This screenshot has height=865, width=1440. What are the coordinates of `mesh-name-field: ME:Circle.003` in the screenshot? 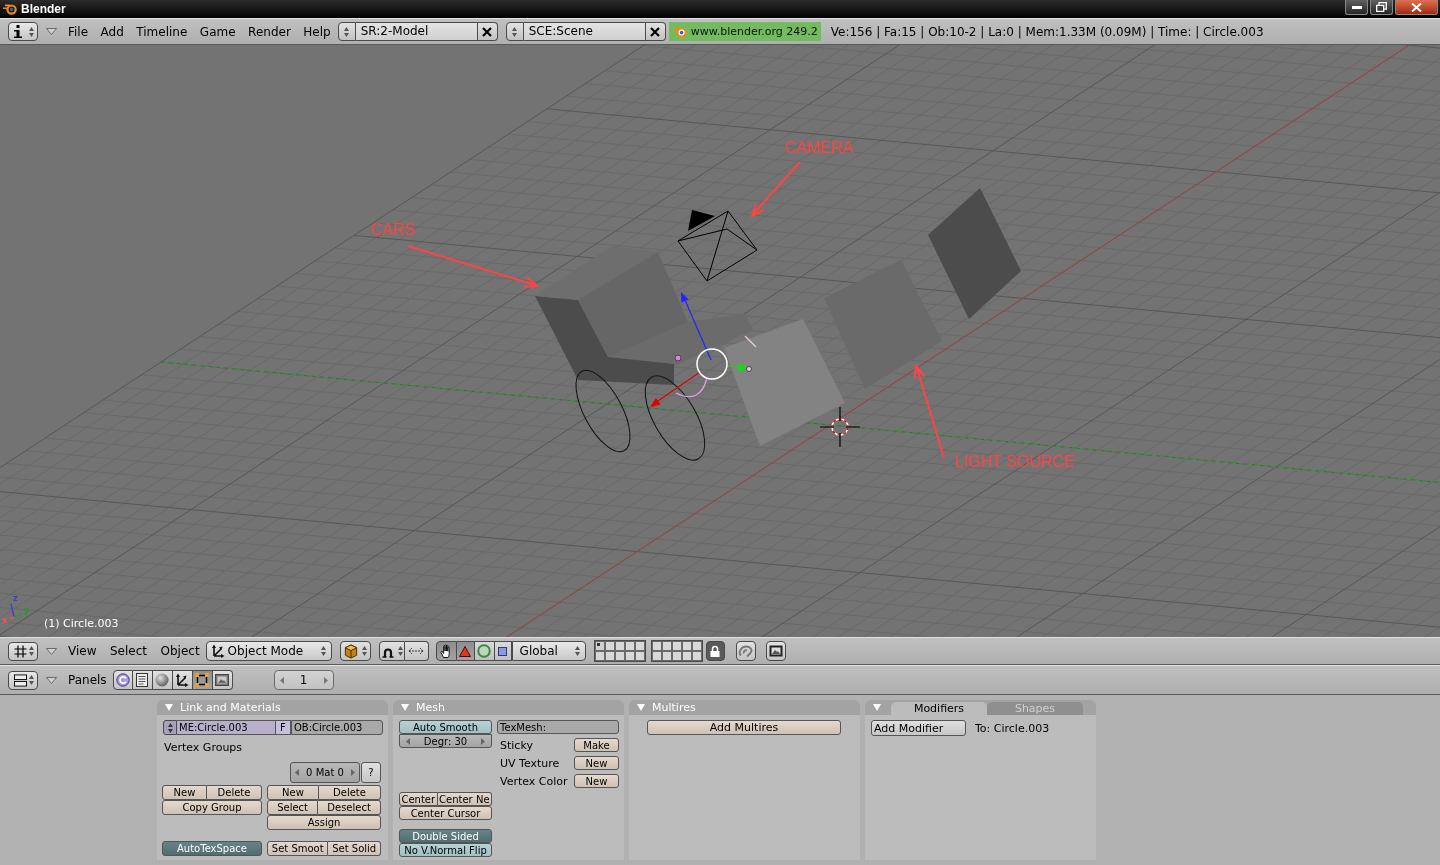 It's located at (226, 727).